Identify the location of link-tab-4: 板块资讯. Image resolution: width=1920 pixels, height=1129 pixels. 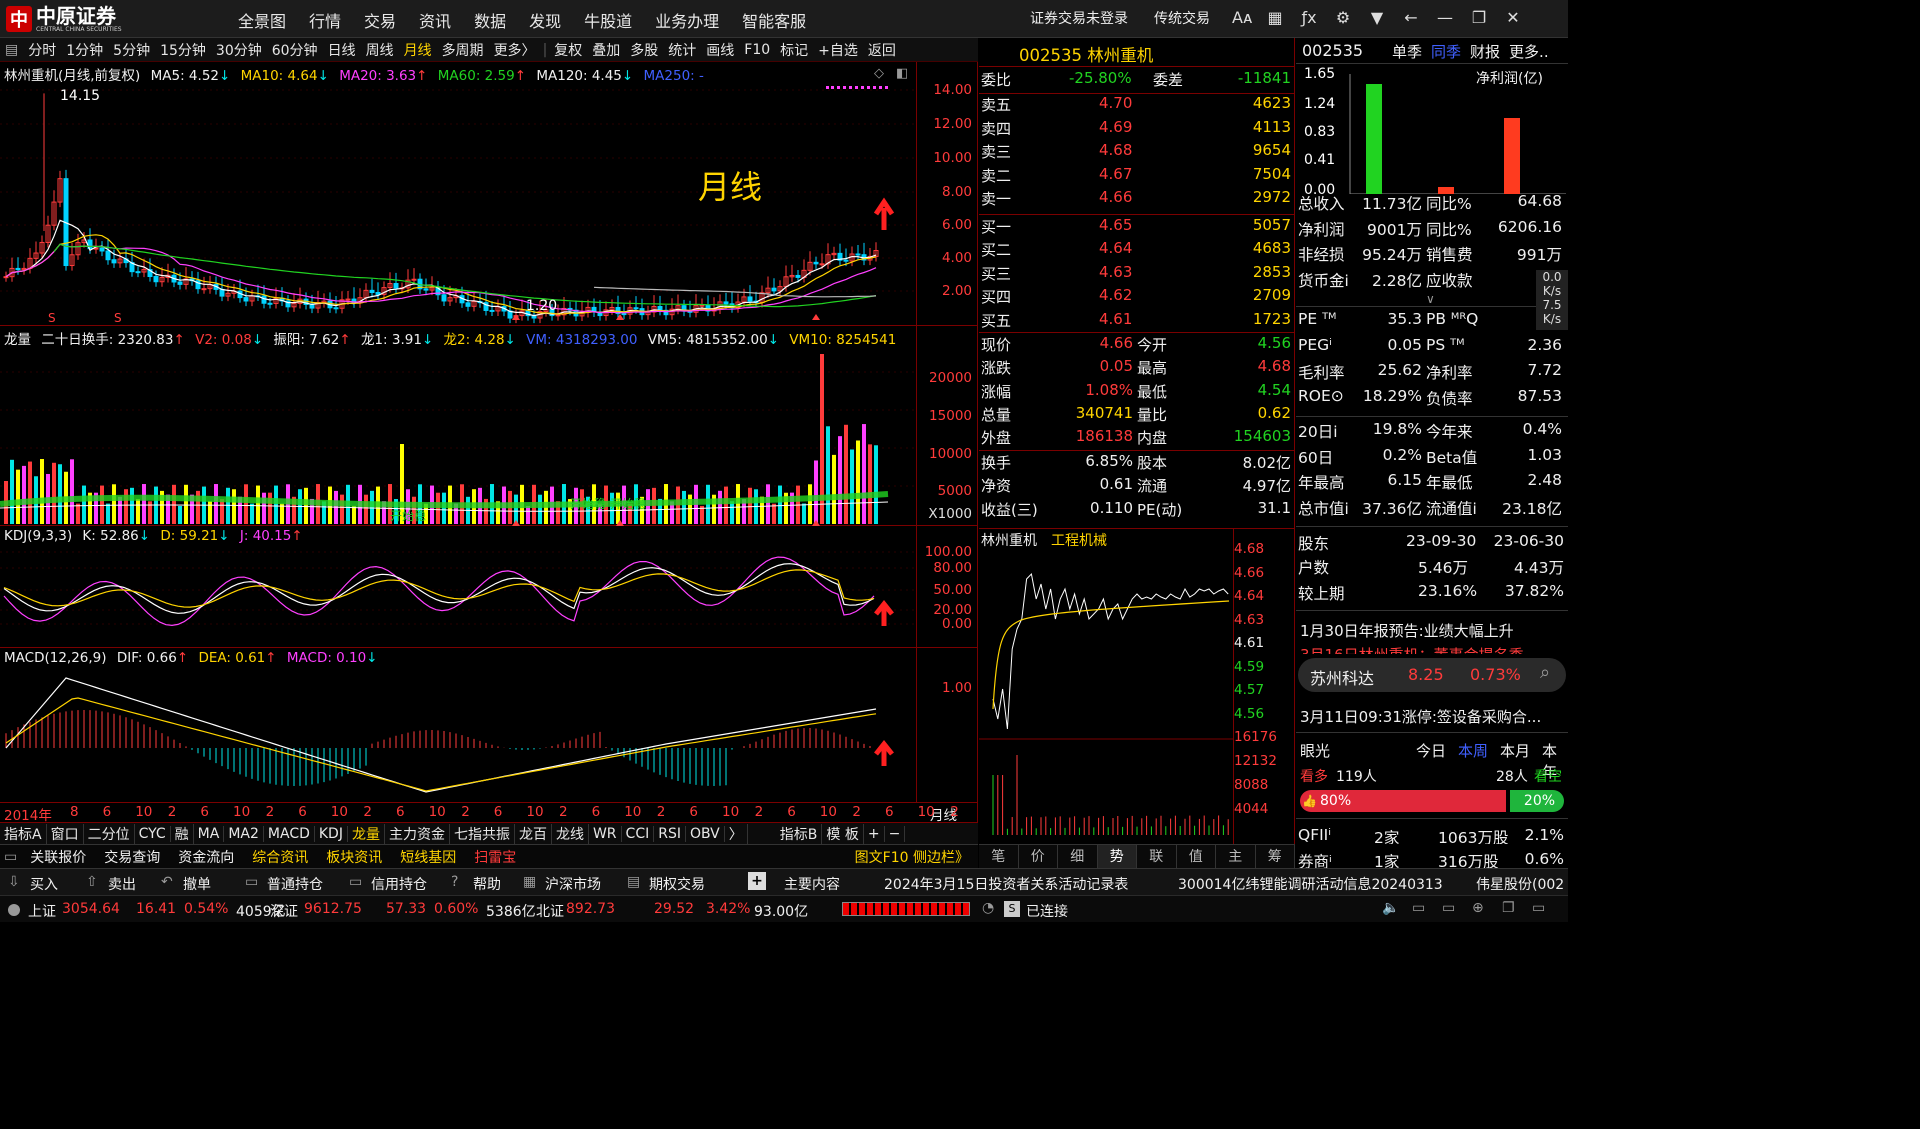
(354, 857).